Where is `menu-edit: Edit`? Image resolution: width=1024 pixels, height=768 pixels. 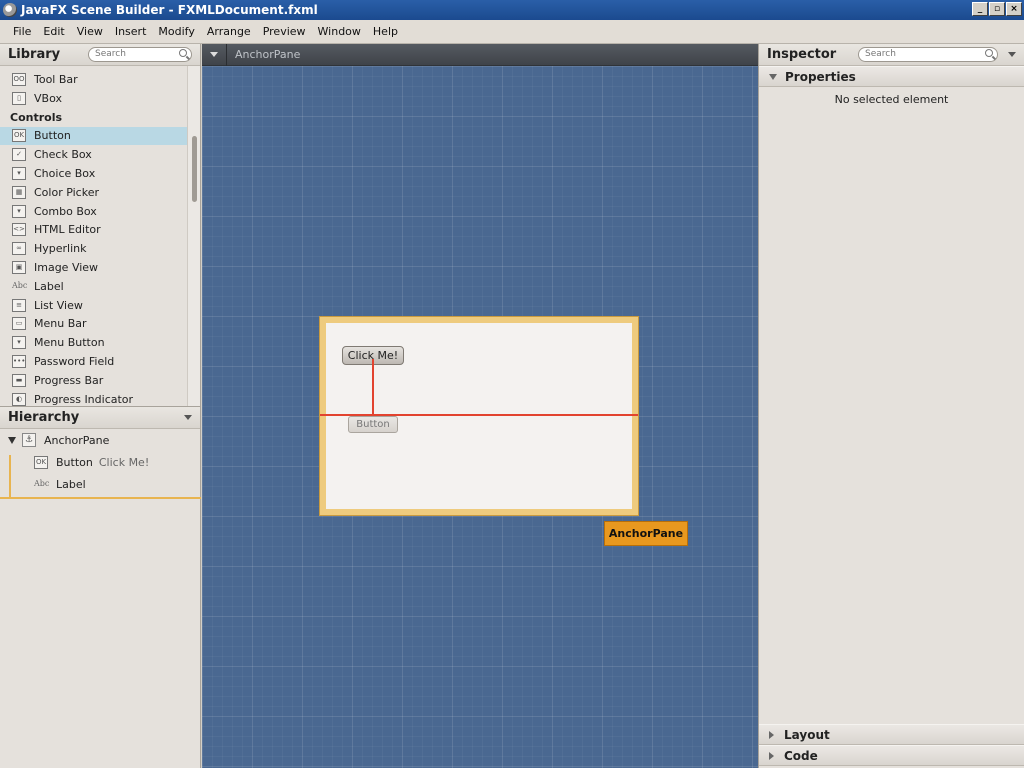 menu-edit: Edit is located at coordinates (53, 31).